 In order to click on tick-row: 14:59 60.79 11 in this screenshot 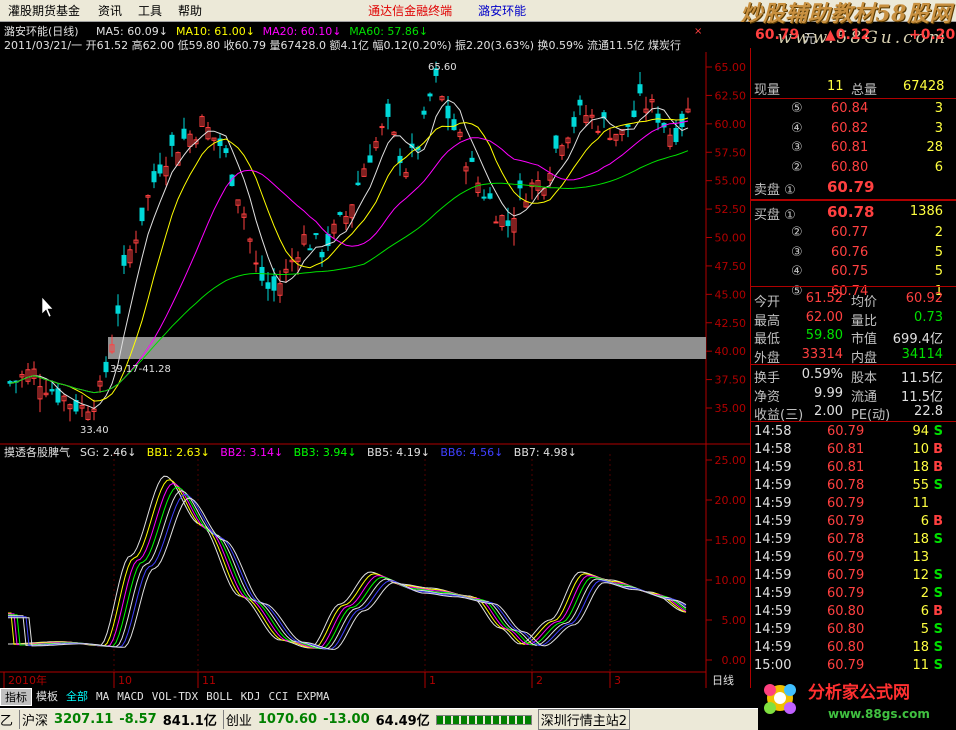, I will do `click(853, 504)`.